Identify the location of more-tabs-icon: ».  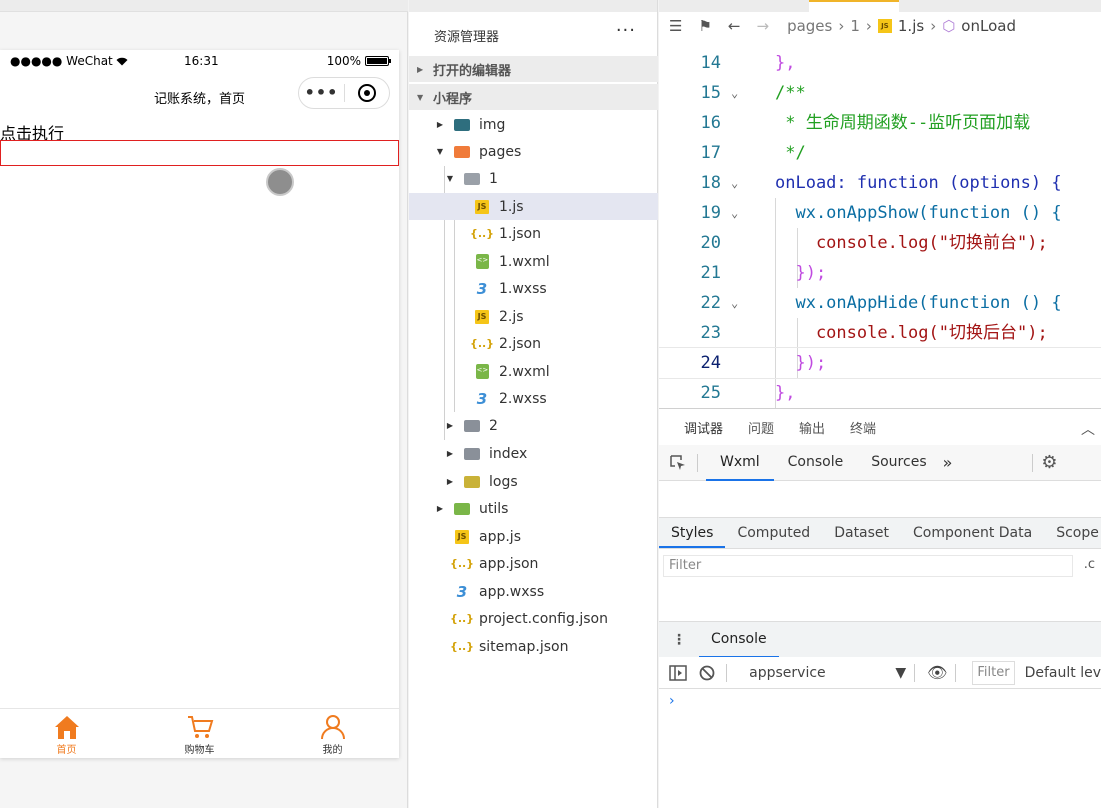
(948, 462).